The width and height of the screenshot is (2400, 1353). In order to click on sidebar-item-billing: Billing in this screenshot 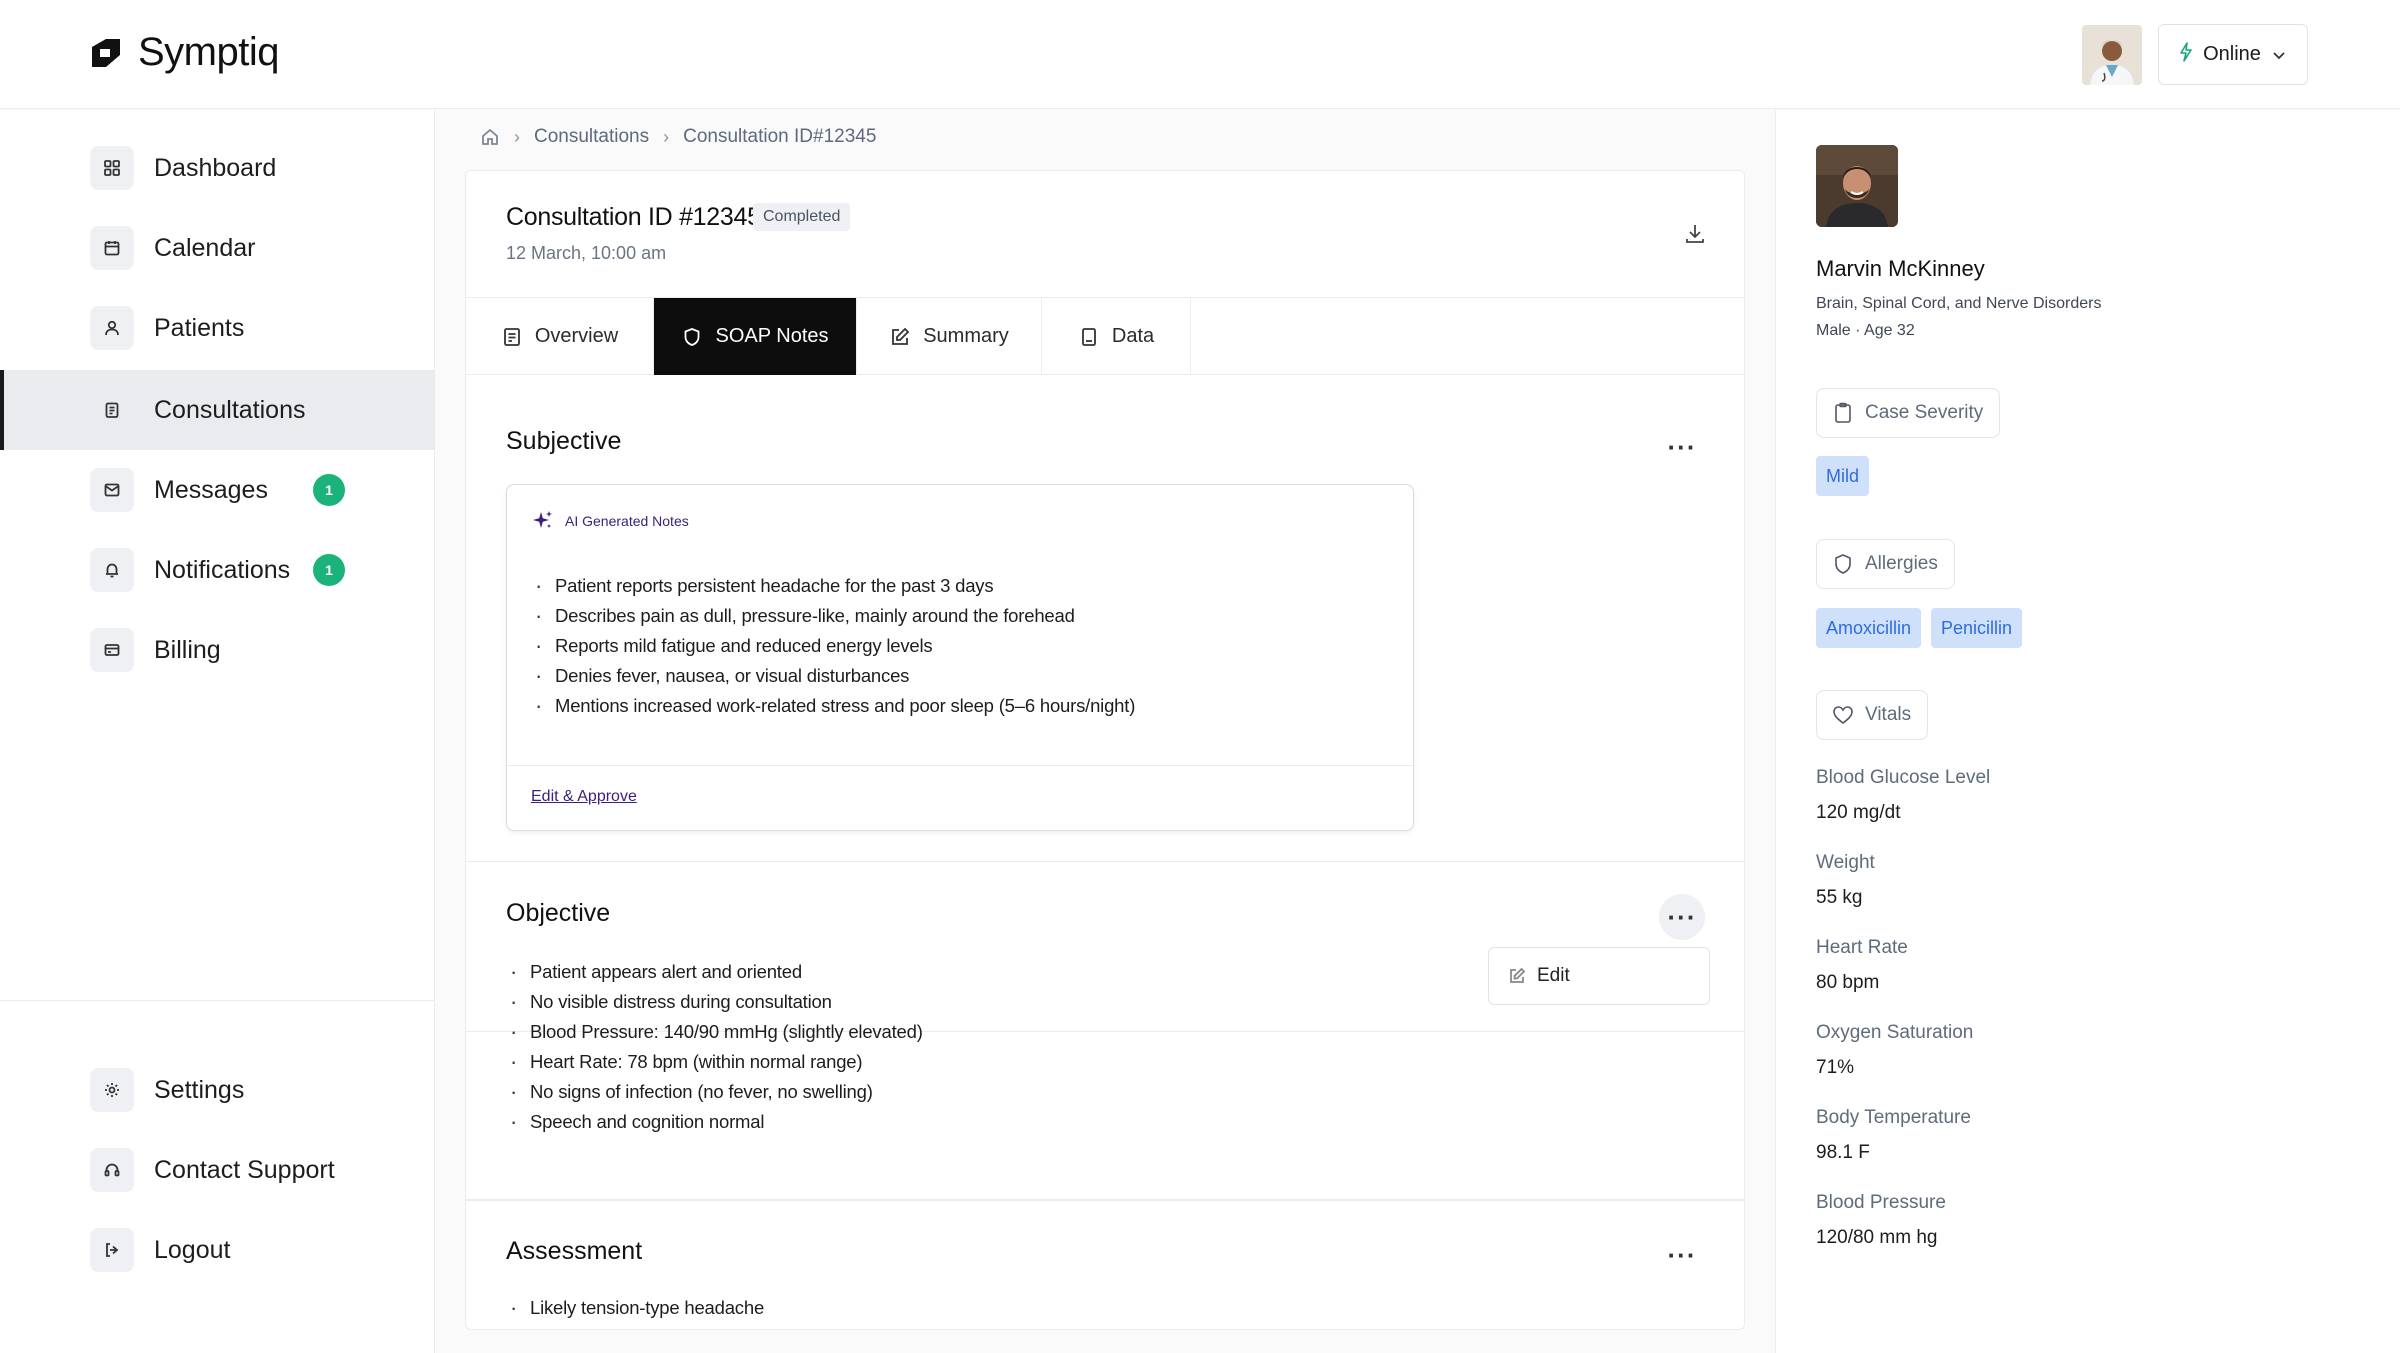, I will do `click(217, 650)`.